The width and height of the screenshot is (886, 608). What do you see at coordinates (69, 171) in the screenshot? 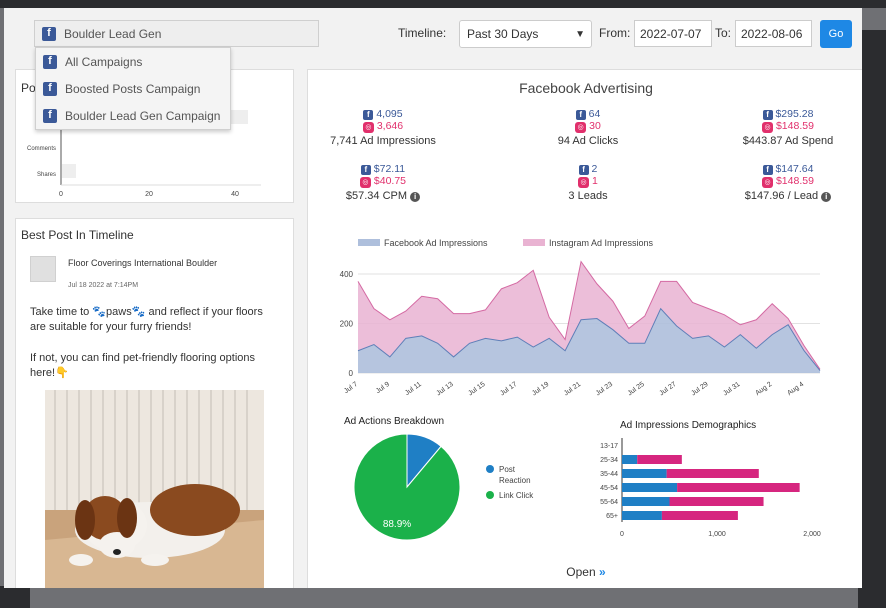
I see `posts-bar` at bounding box center [69, 171].